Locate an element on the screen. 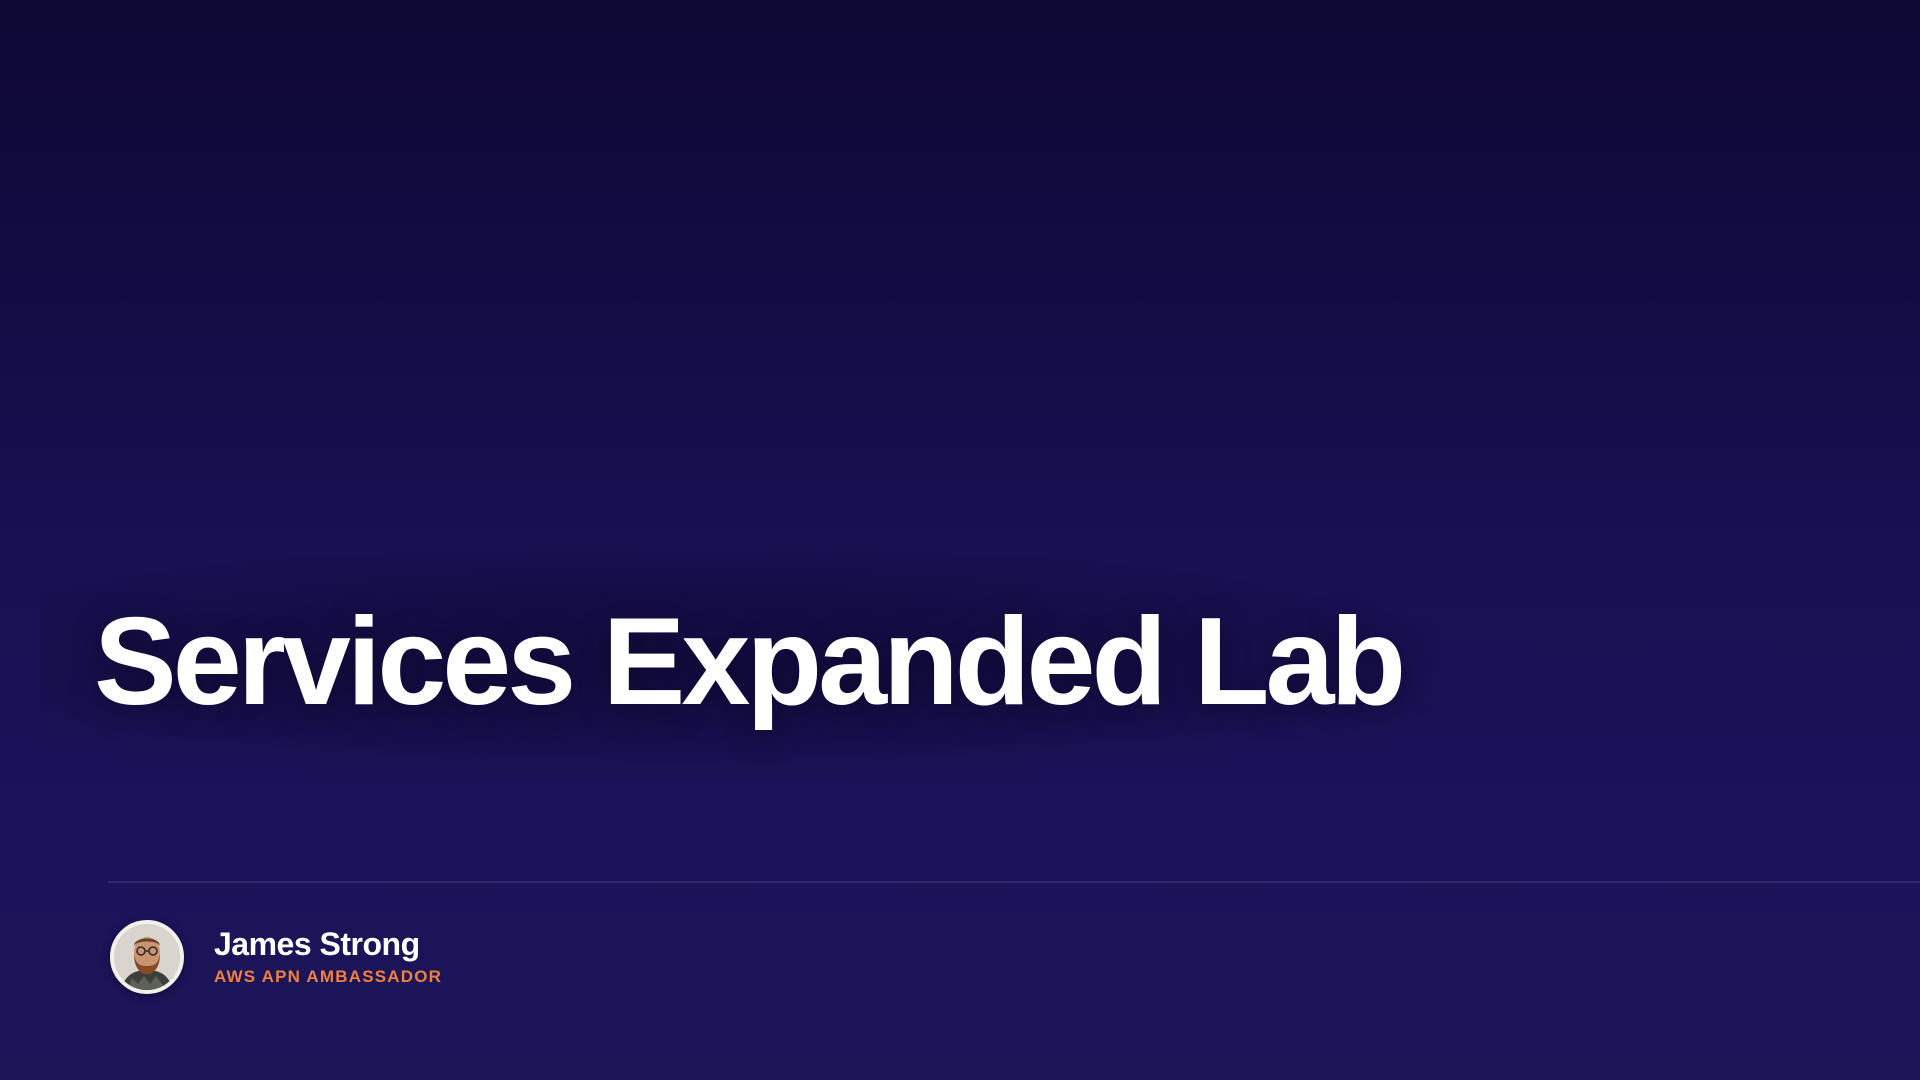  presenter-info: James Strong AWS APN AMBASSADOR is located at coordinates (328, 956).